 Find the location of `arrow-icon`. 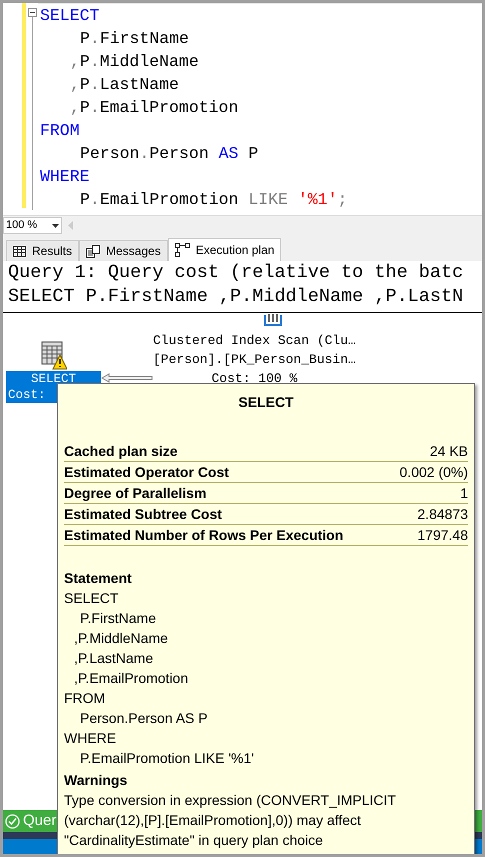

arrow-icon is located at coordinates (127, 378).